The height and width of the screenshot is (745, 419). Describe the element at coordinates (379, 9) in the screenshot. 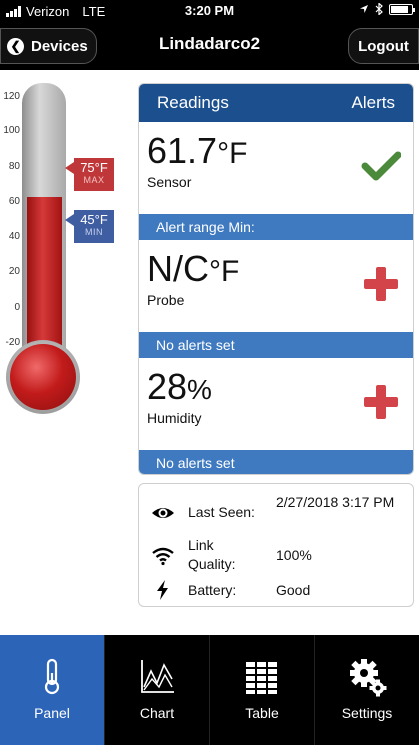

I see `bluetooth-icon` at that location.